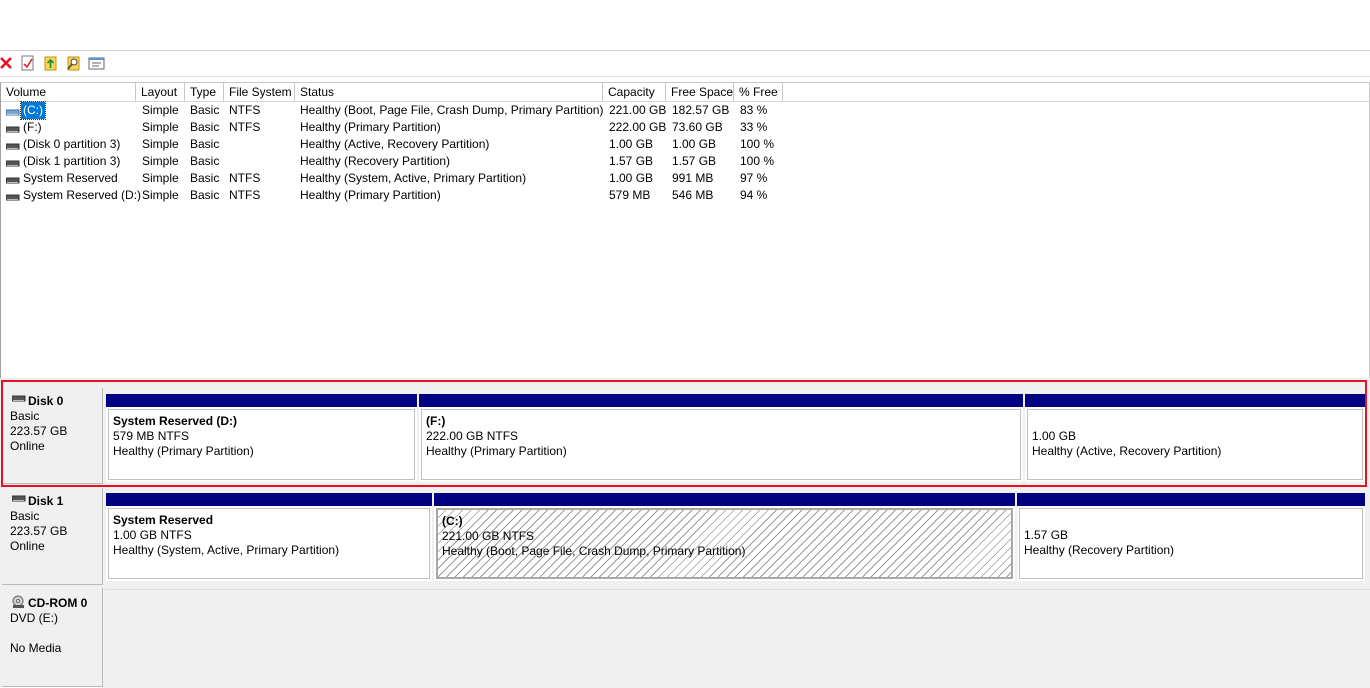 This screenshot has width=1370, height=688. I want to click on partition-size: 1.00 GB NTFS, so click(152, 535).